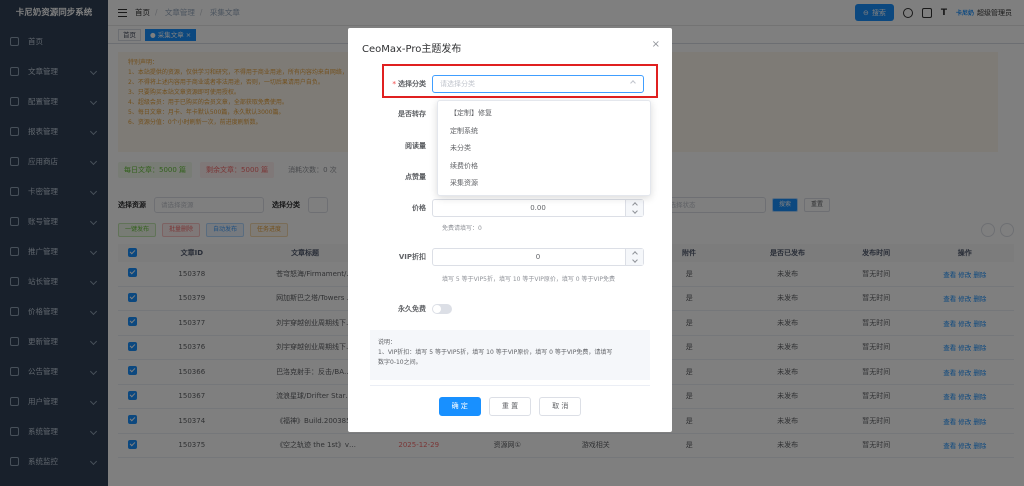 This screenshot has width=1024, height=486. What do you see at coordinates (400, 362) in the screenshot?
I see `note-line: 数字0-10之间。` at bounding box center [400, 362].